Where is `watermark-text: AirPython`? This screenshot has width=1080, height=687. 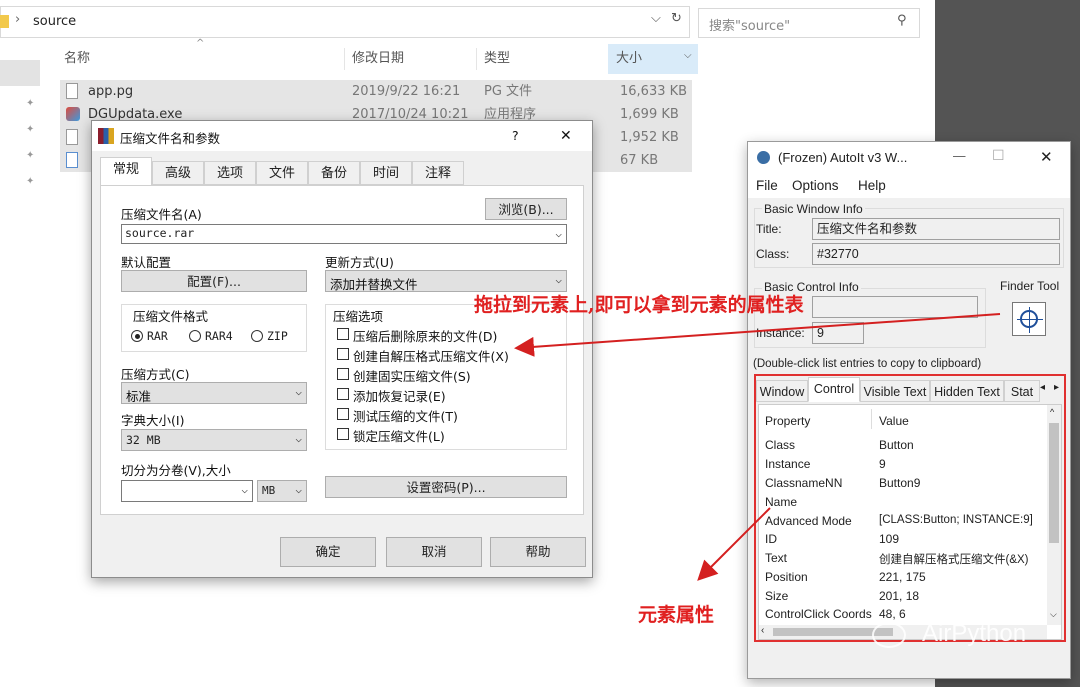 watermark-text: AirPython is located at coordinates (974, 633).